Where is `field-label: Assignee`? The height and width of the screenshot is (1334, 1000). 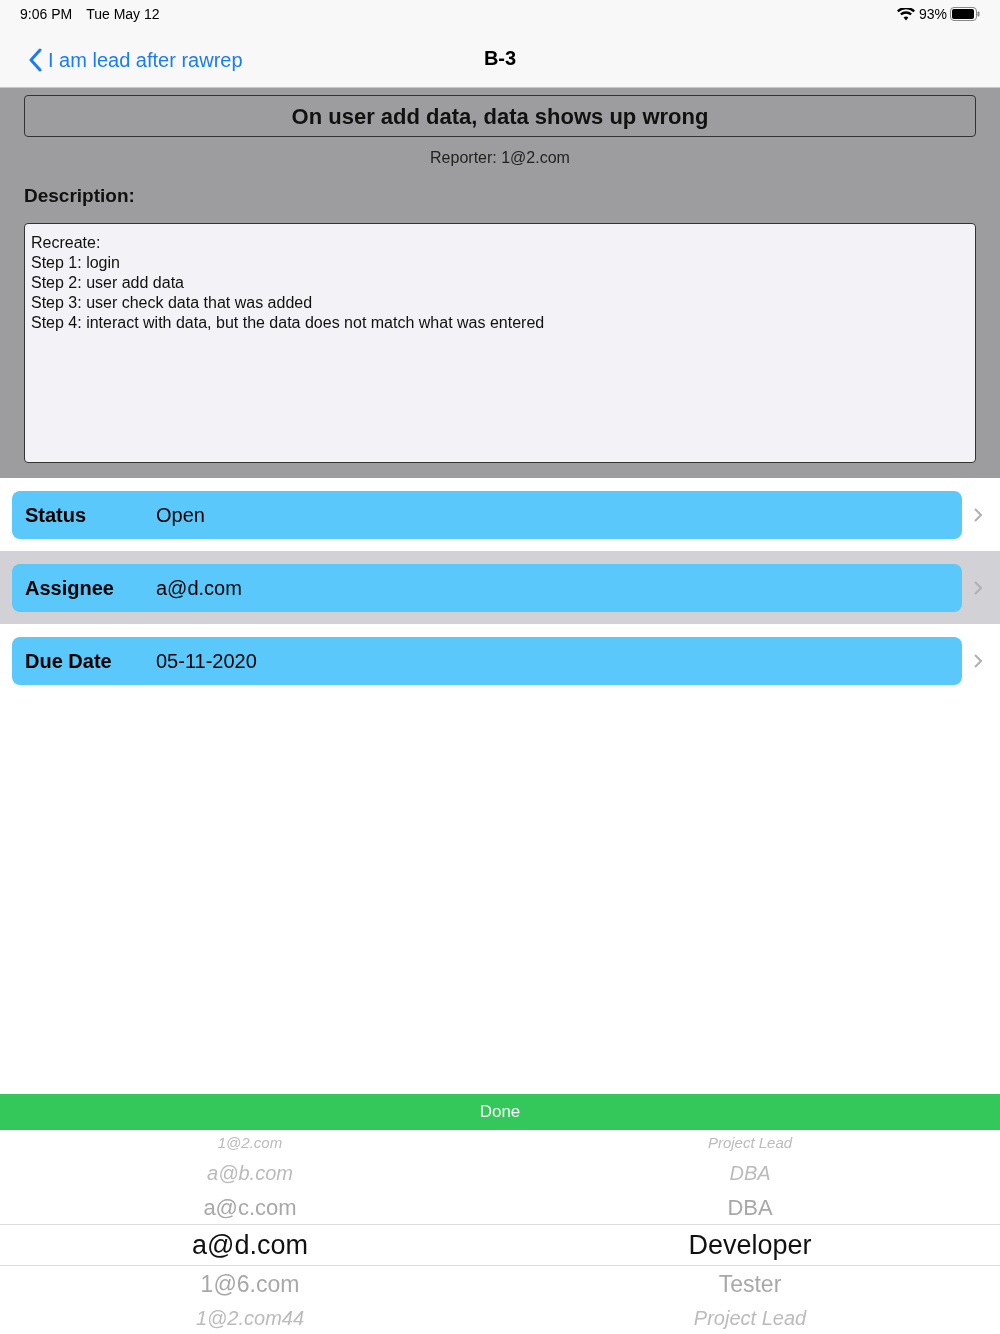
field-label: Assignee is located at coordinates (70, 588).